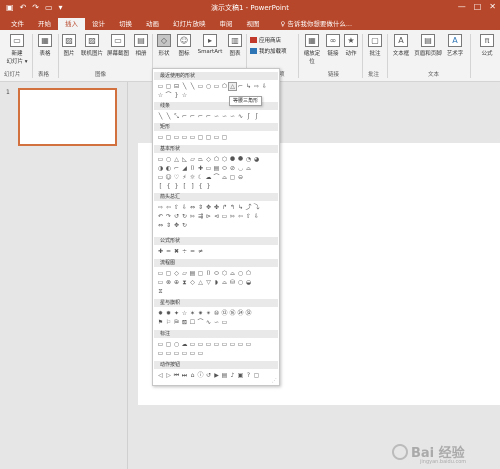 The width and height of the screenshot is (500, 469). Describe the element at coordinates (192, 168) in the screenshot. I see `shape-item: ⌷` at that location.